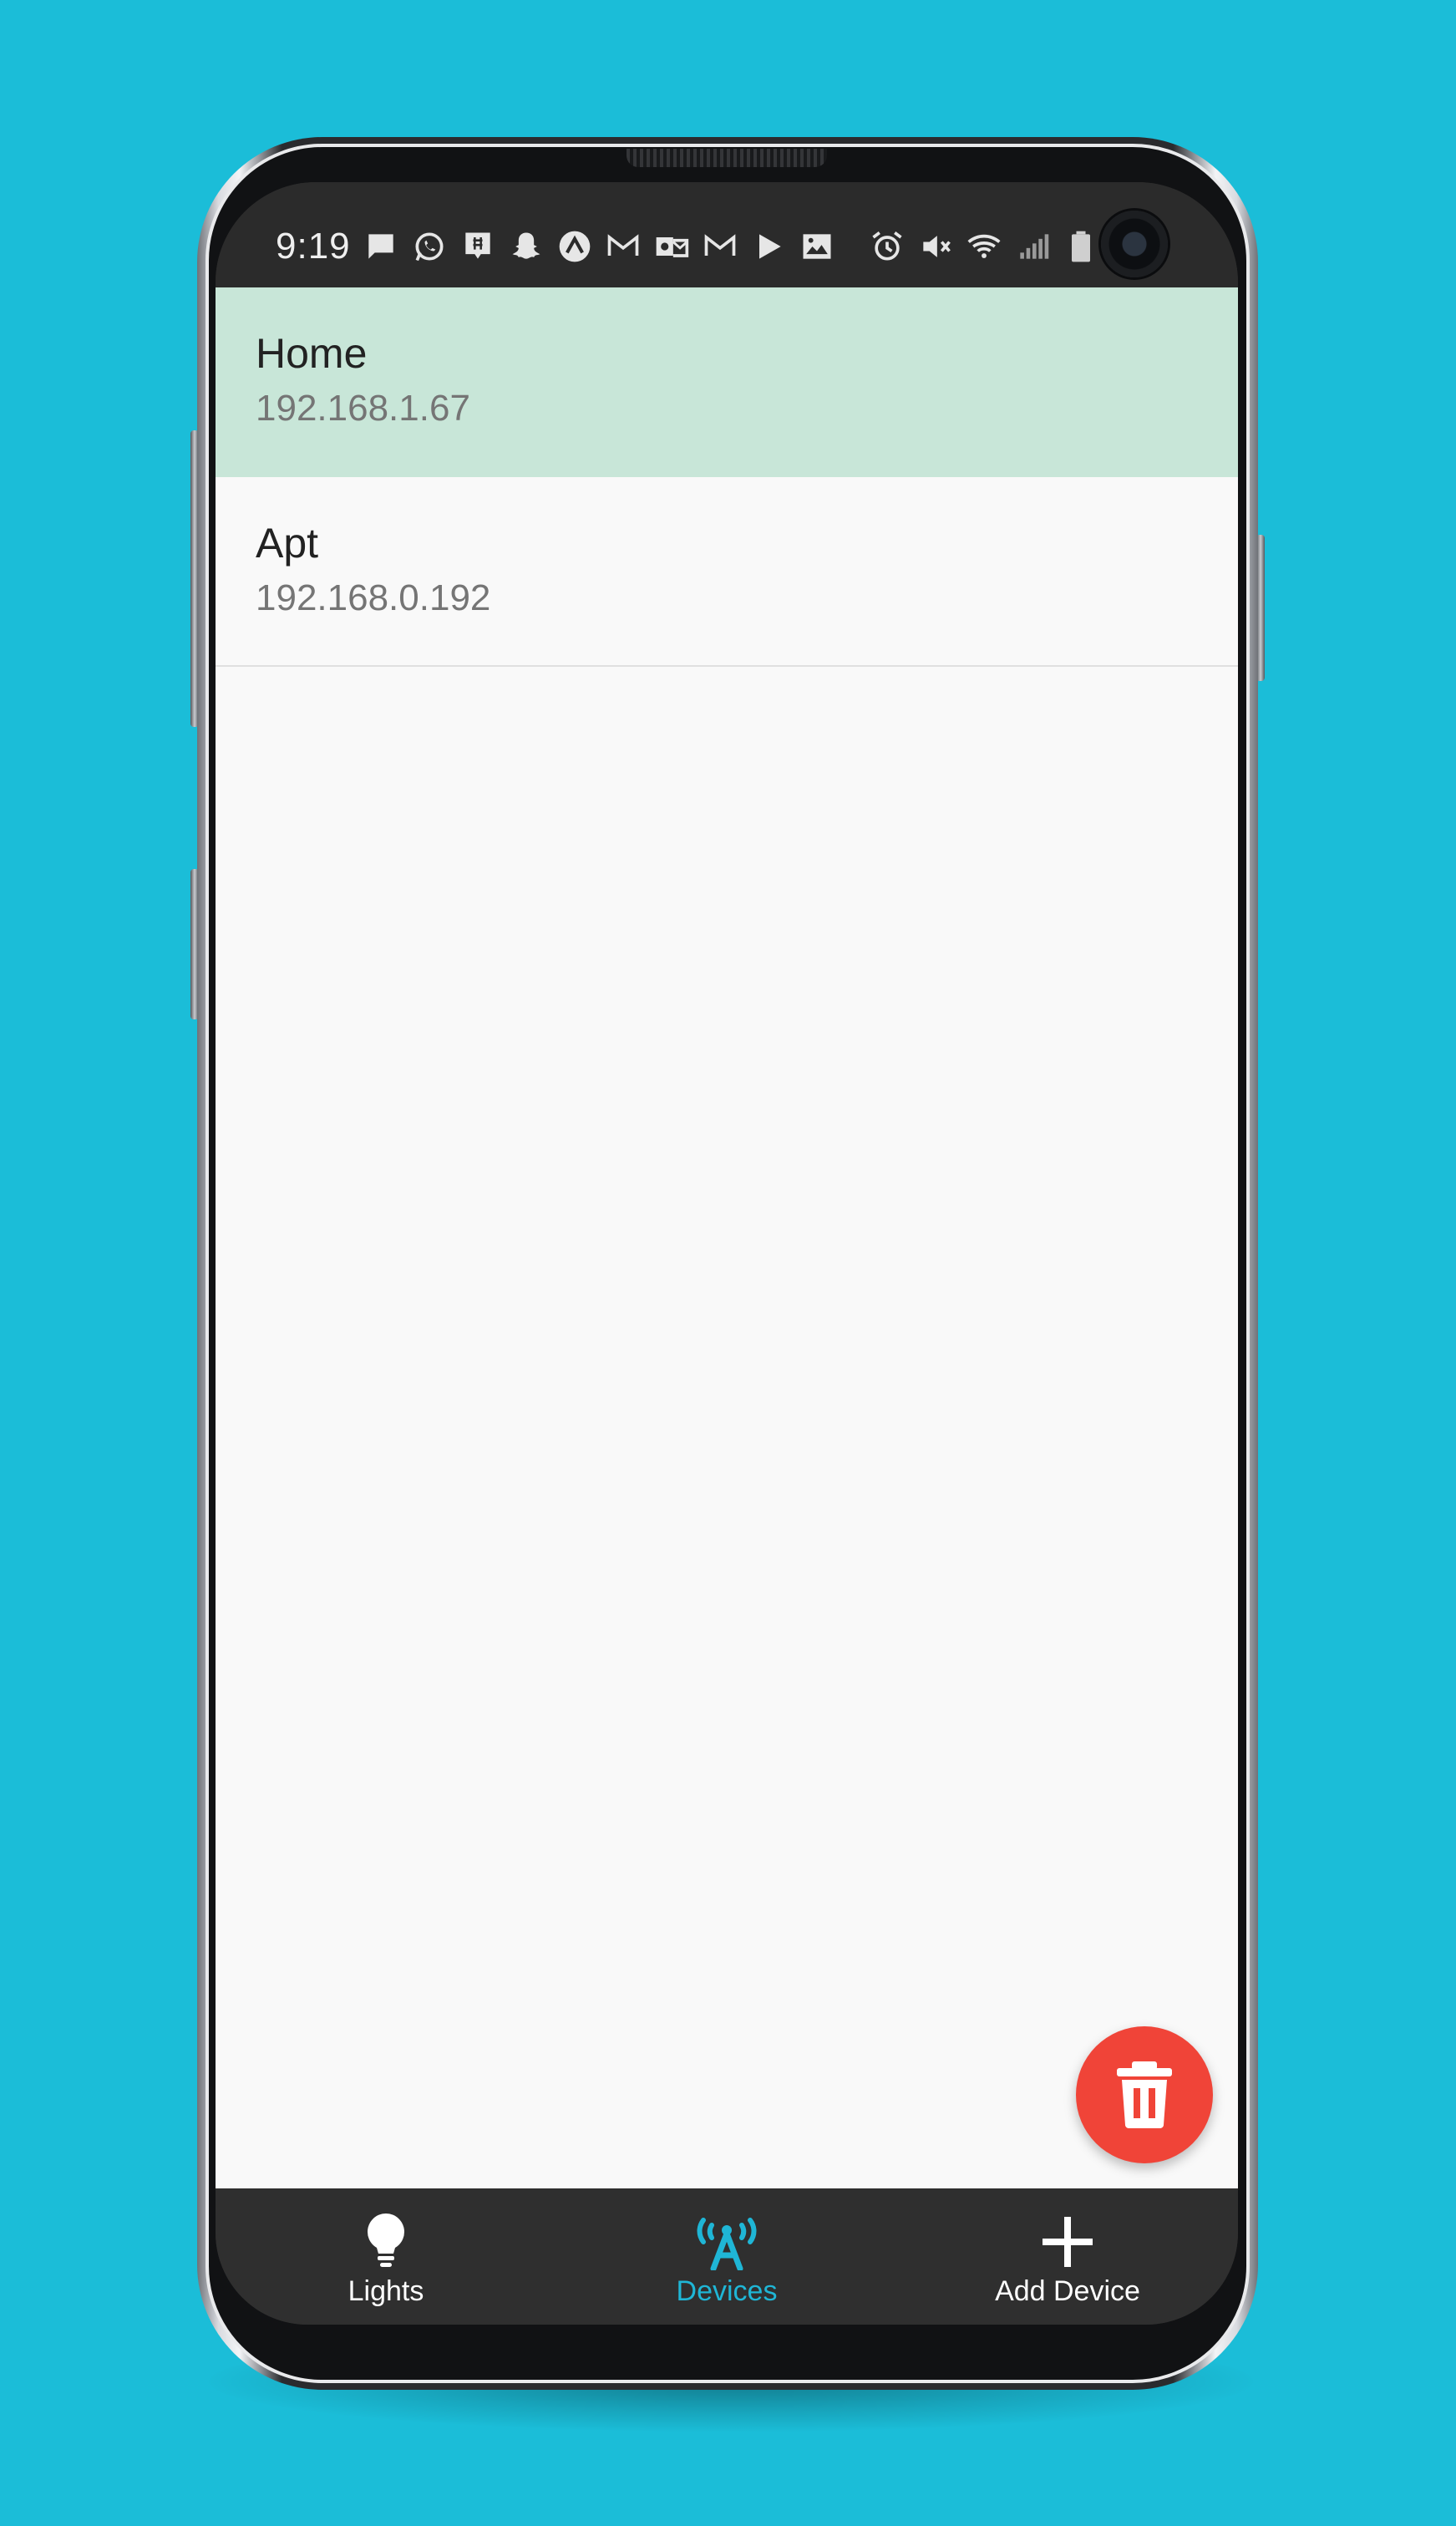 The height and width of the screenshot is (2526, 1456). I want to click on device-name: Home, so click(312, 353).